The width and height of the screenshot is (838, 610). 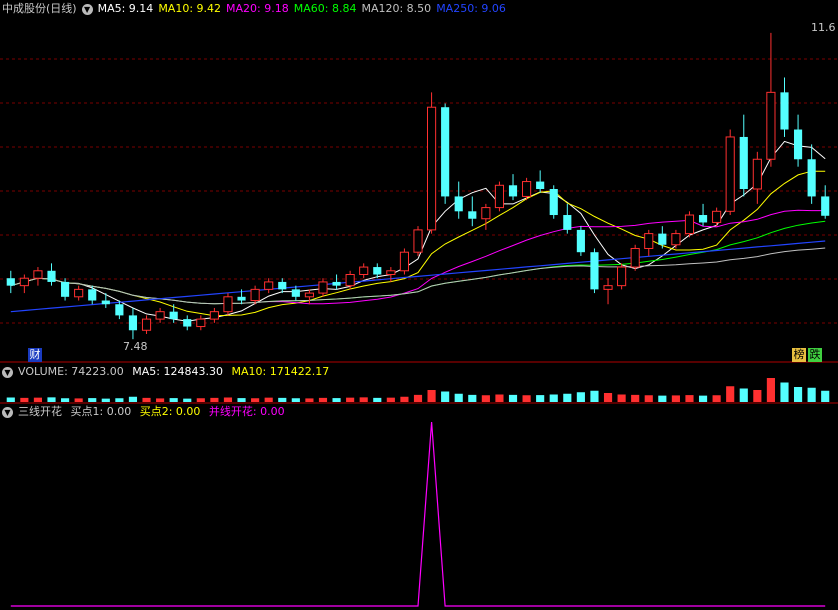 What do you see at coordinates (799, 355) in the screenshot?
I see `ranking-badge: 榜` at bounding box center [799, 355].